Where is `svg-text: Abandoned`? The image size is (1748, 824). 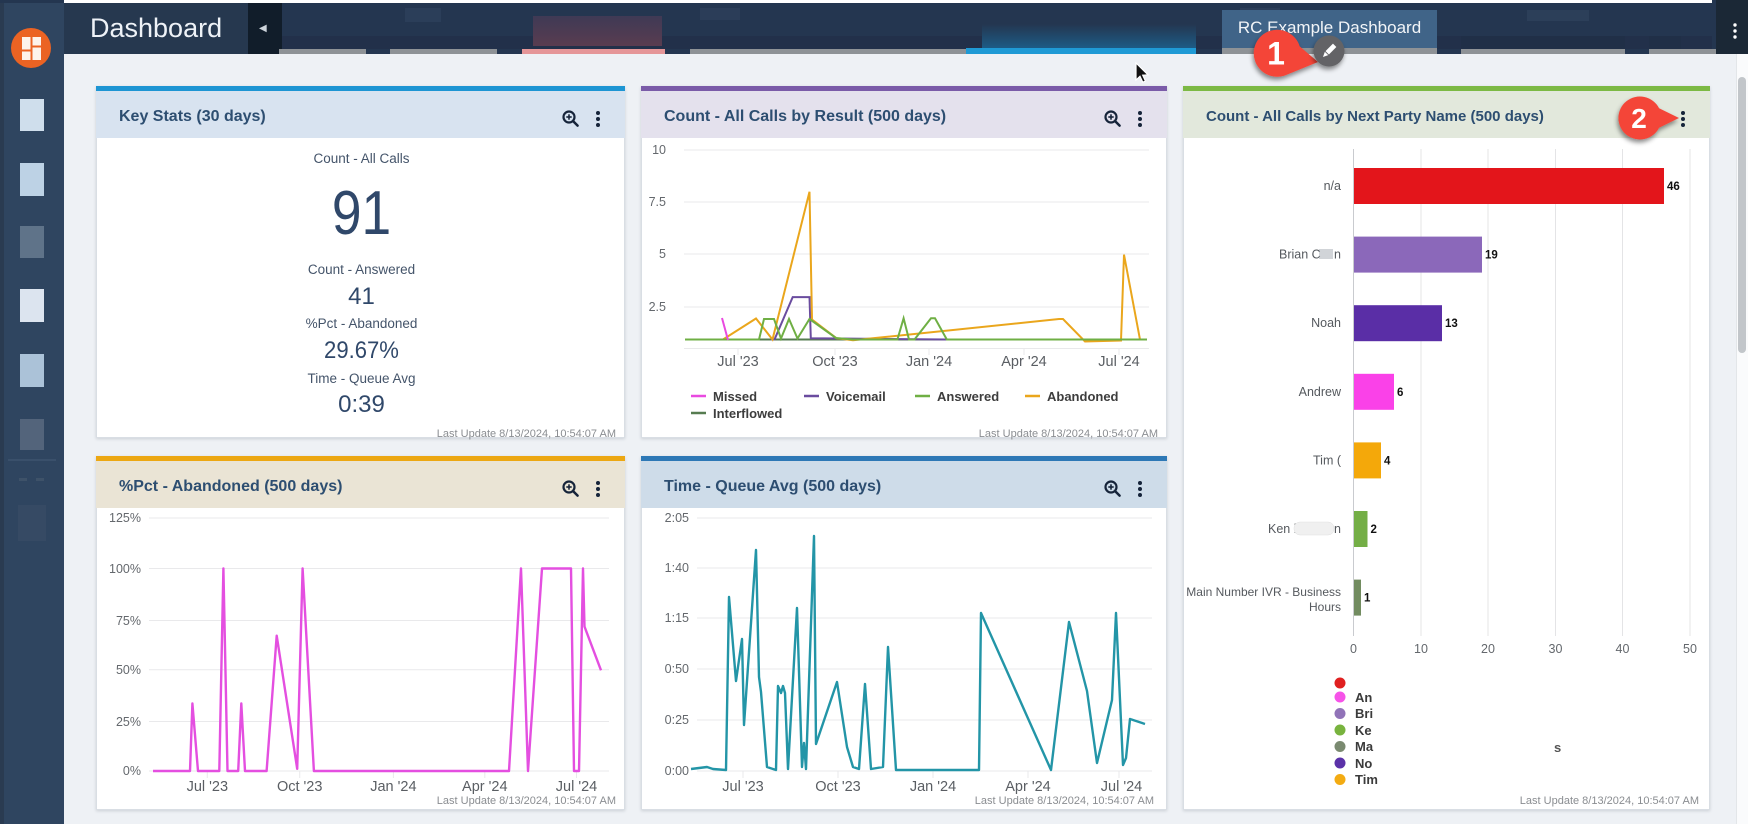 svg-text: Abandoned is located at coordinates (1083, 396).